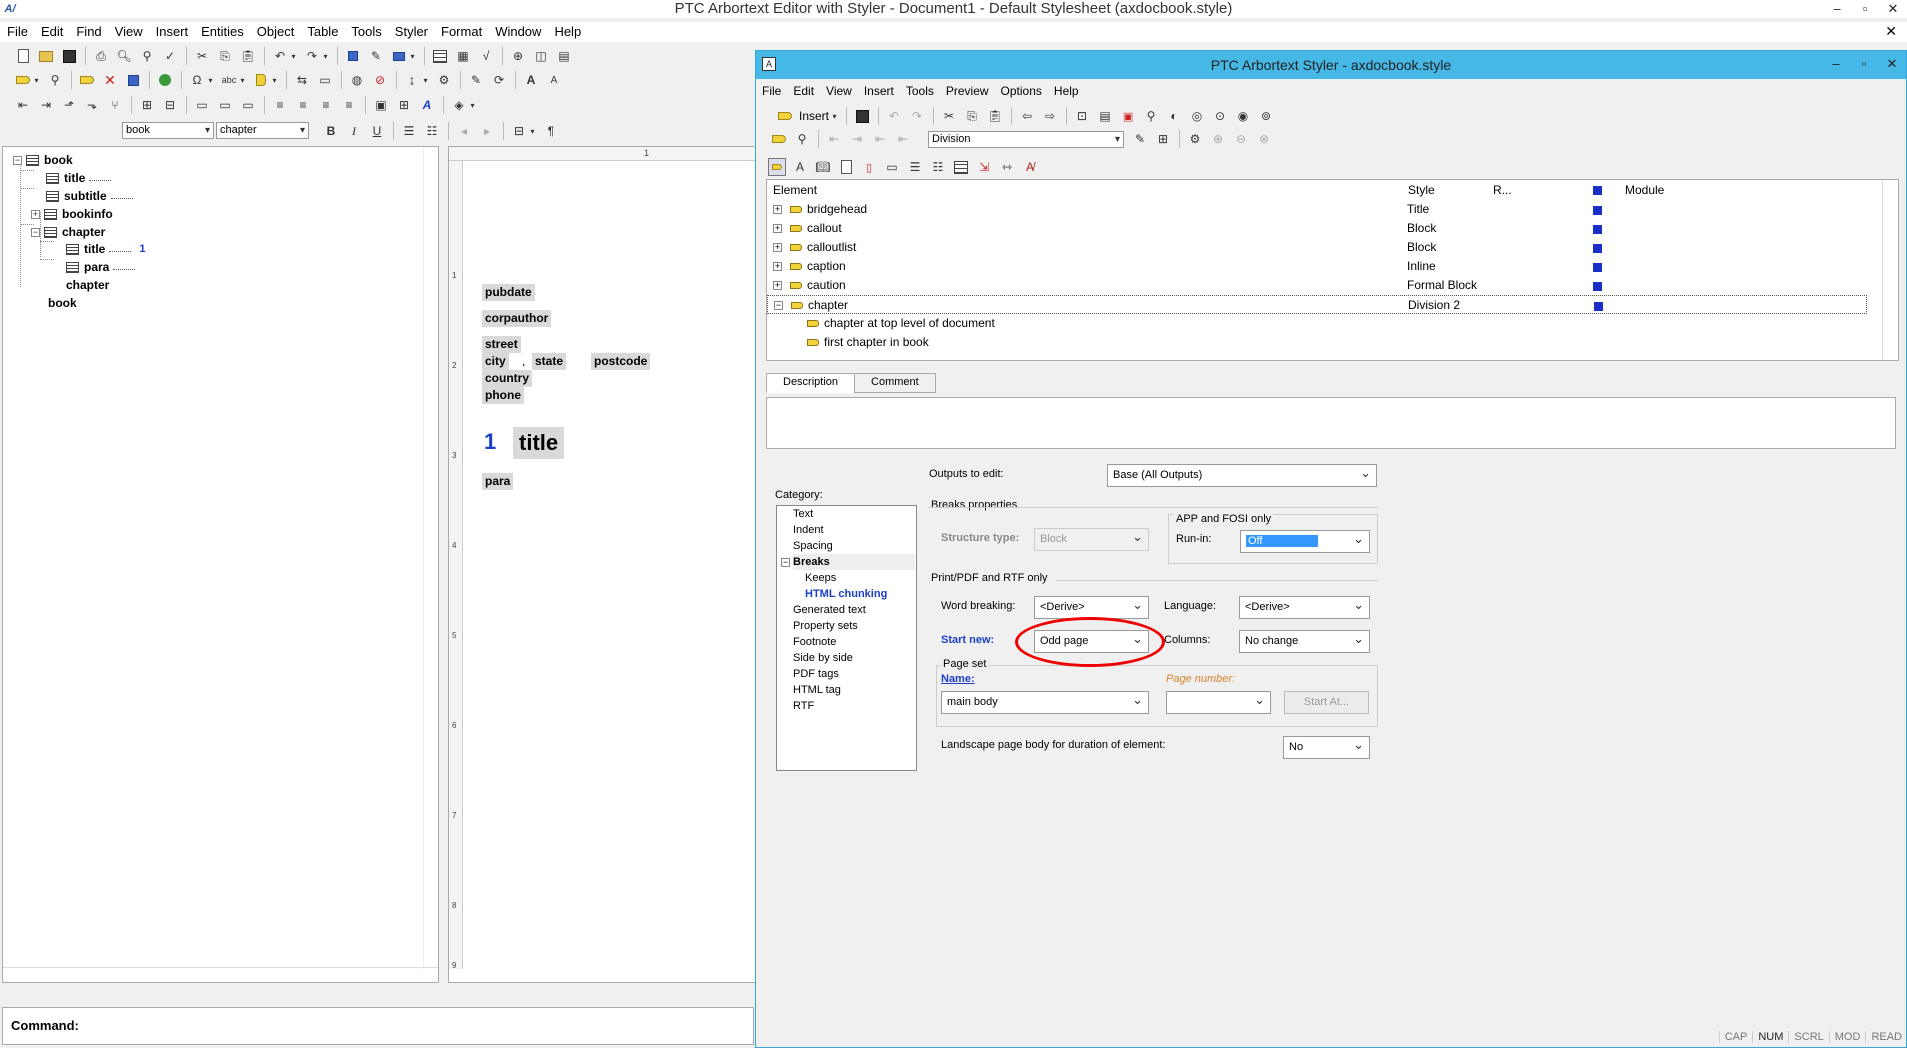  Describe the element at coordinates (79, 178) in the screenshot. I see `tree-node-title: title` at that location.